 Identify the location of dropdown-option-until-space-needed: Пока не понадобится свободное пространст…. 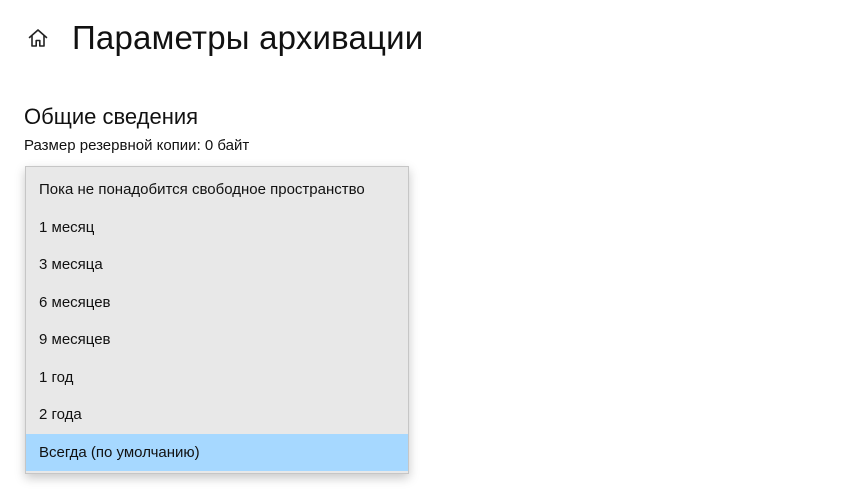
(217, 190).